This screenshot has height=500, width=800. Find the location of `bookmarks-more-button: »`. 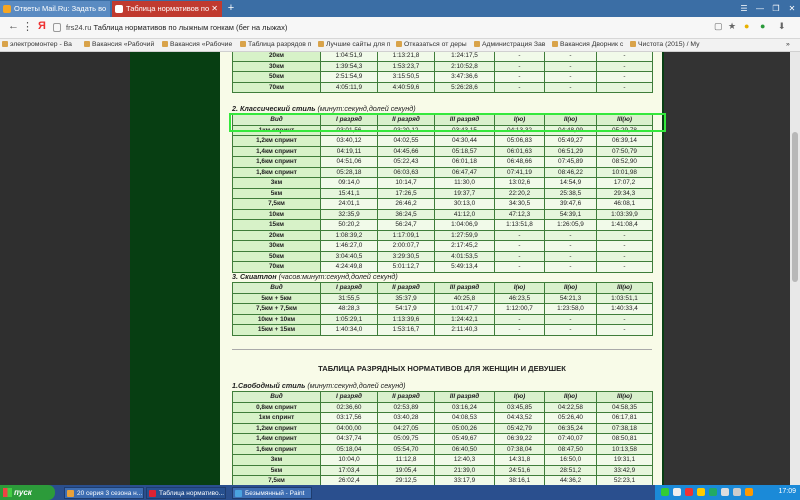

bookmarks-more-button: » is located at coordinates (792, 44).